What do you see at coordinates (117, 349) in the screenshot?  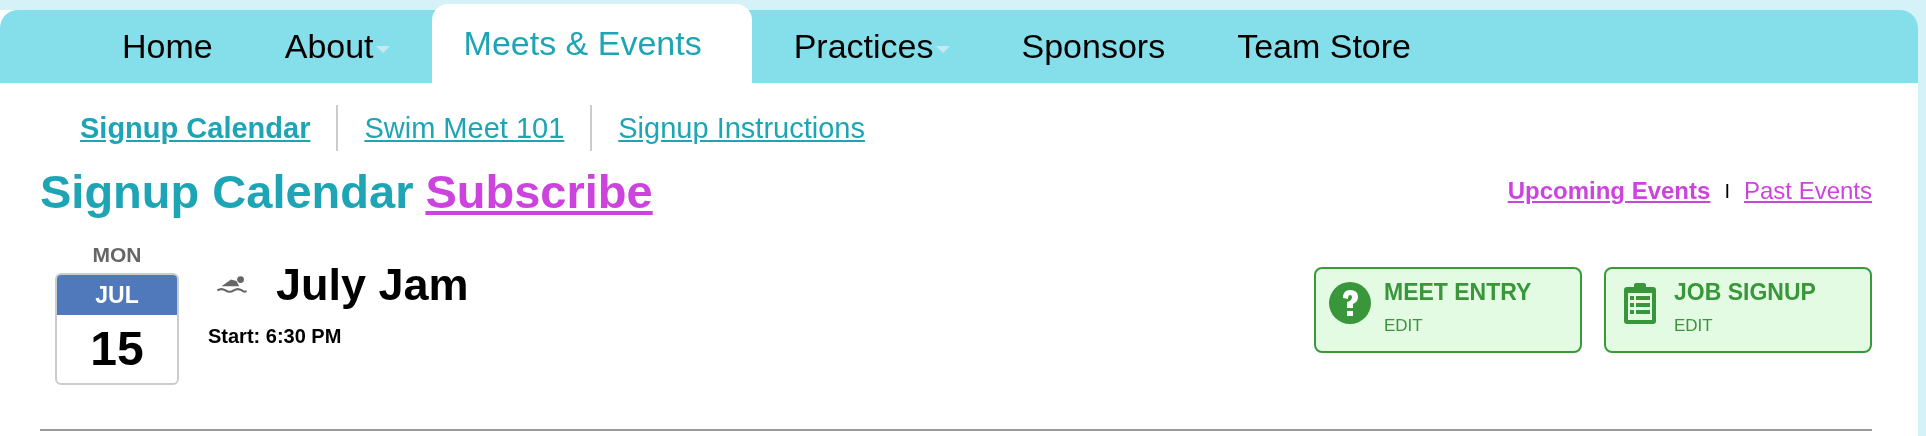 I see `day-number: 15` at bounding box center [117, 349].